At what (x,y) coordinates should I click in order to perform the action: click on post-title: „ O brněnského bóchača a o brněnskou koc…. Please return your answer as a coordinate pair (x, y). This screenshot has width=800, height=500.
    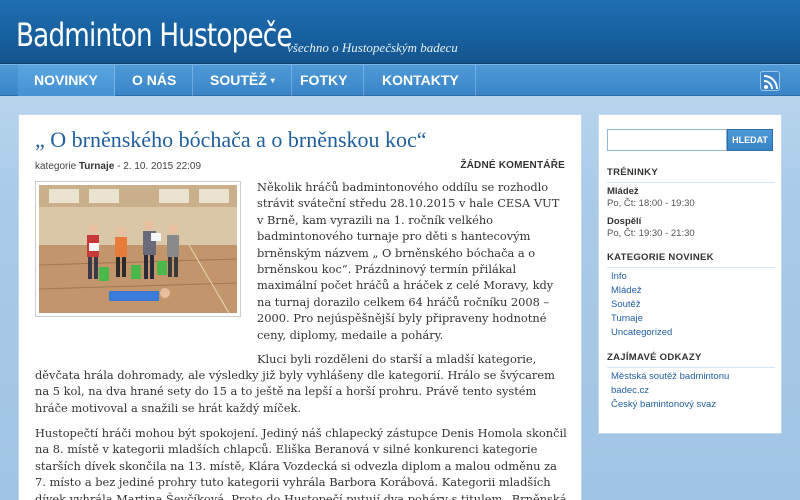
    Looking at the image, I should click on (231, 140).